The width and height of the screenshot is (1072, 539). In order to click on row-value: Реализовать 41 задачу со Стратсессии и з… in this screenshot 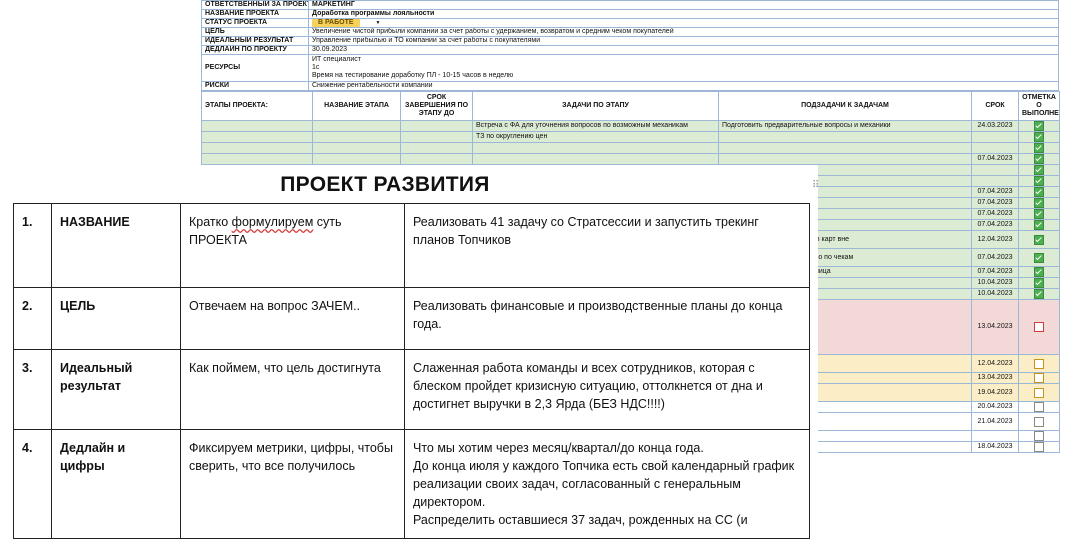, I will do `click(607, 245)`.